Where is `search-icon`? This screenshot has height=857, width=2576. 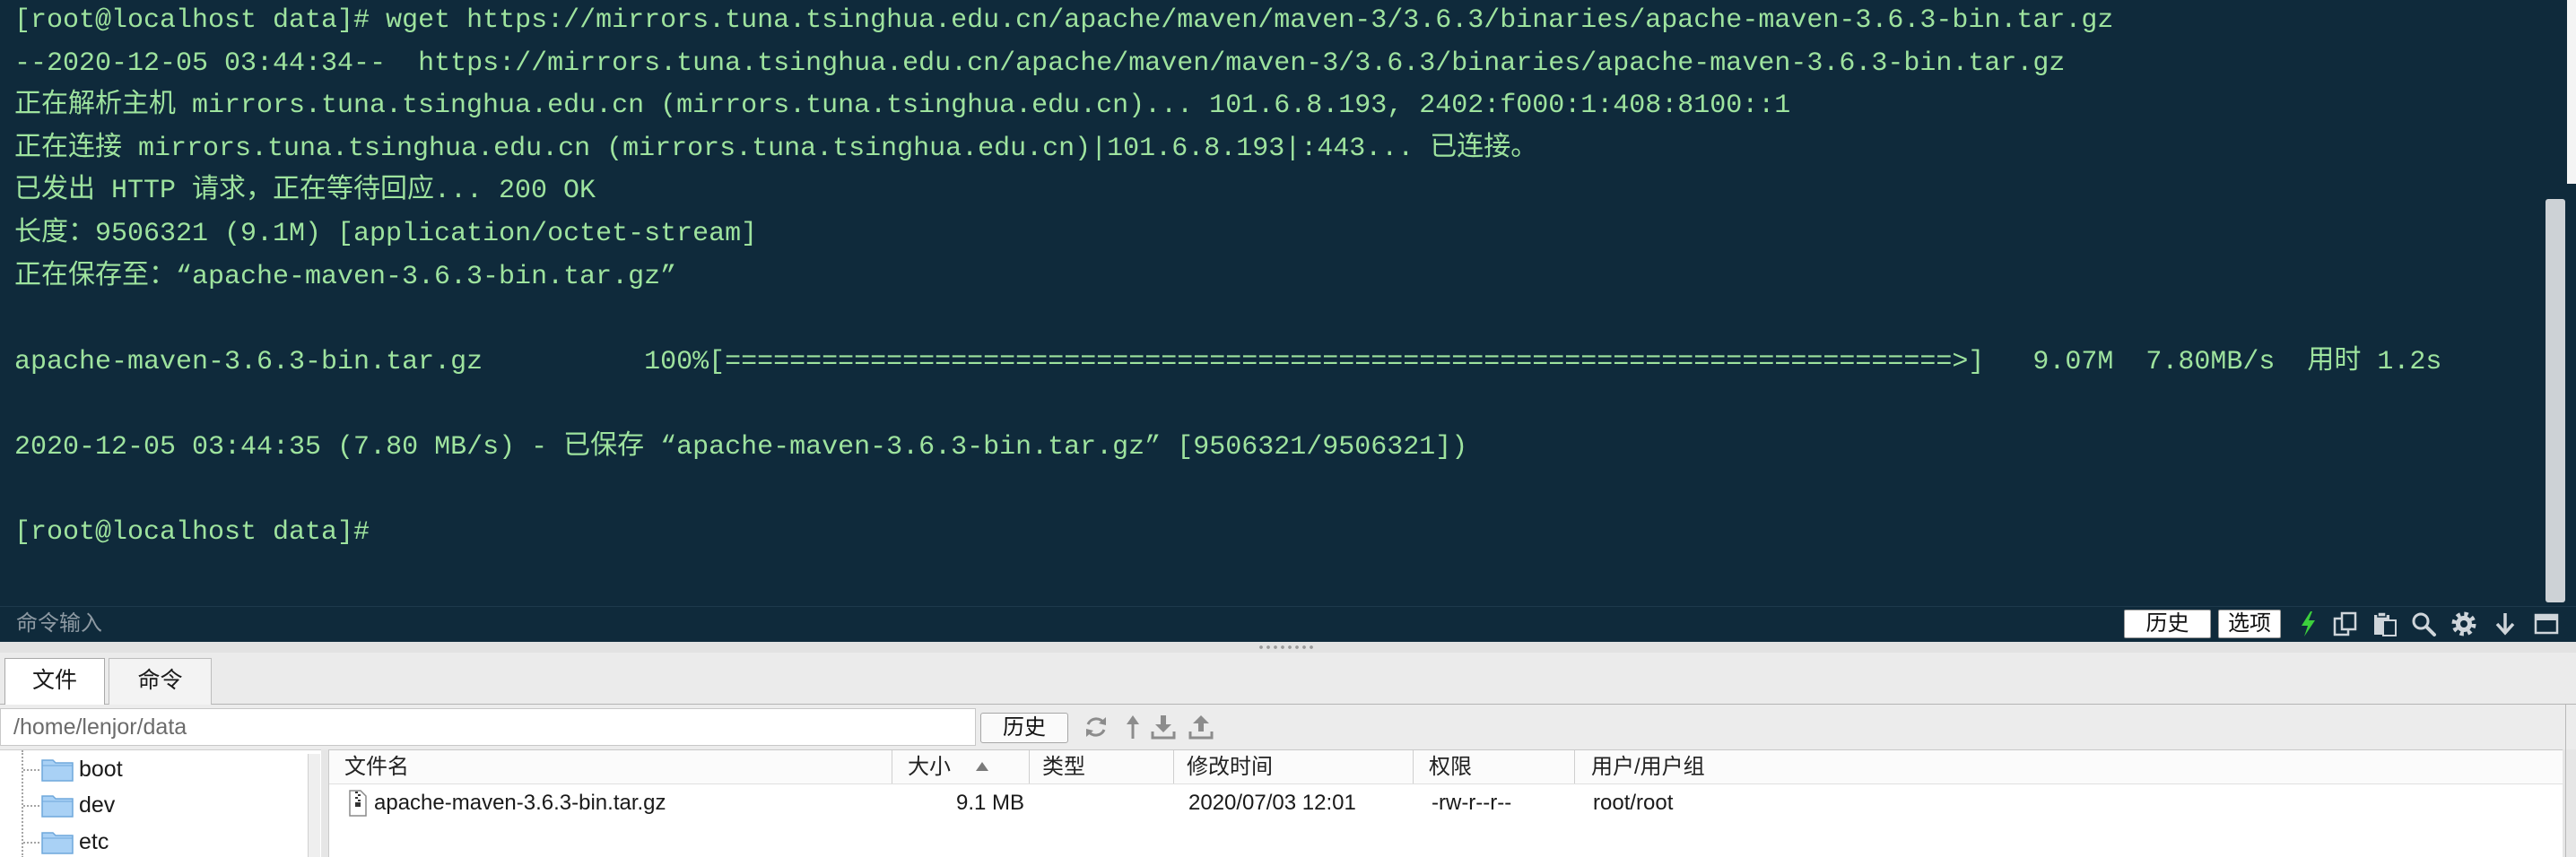 search-icon is located at coordinates (2423, 623).